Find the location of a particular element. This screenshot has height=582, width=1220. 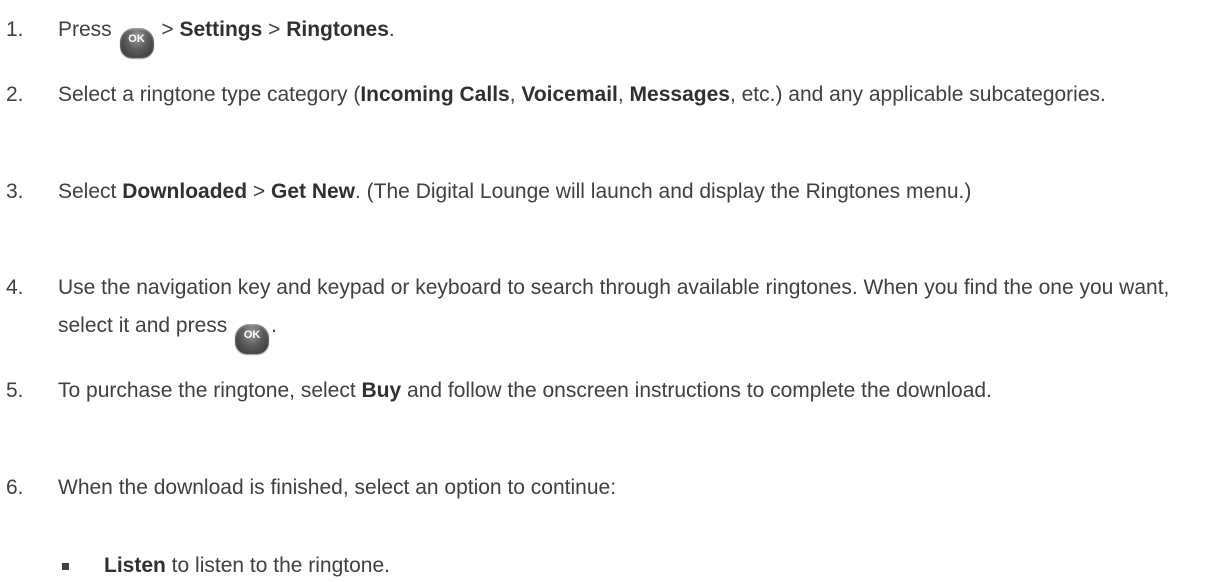

bullet-text: Listen to listen to the ringtone. is located at coordinates (247, 565).